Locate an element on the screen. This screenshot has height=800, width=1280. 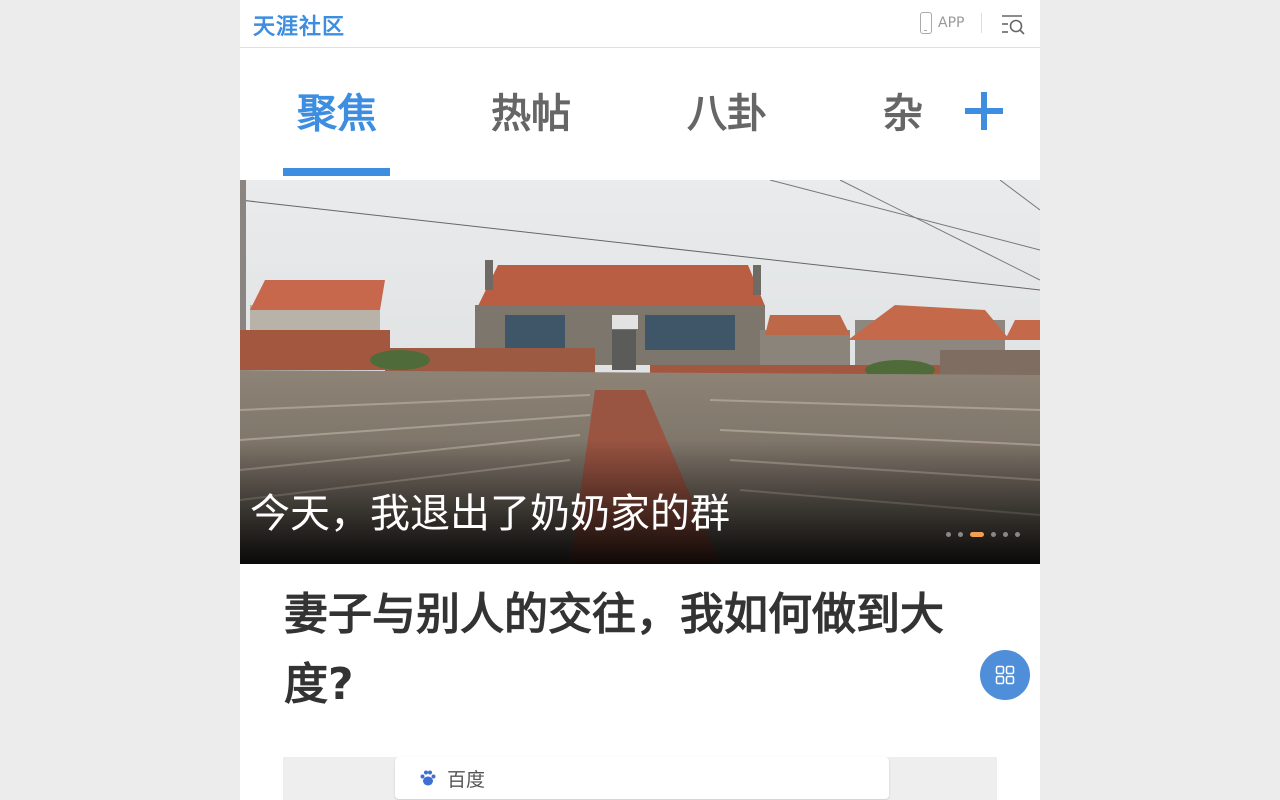
baidu-search-bar: 百度 is located at coordinates (642, 778).